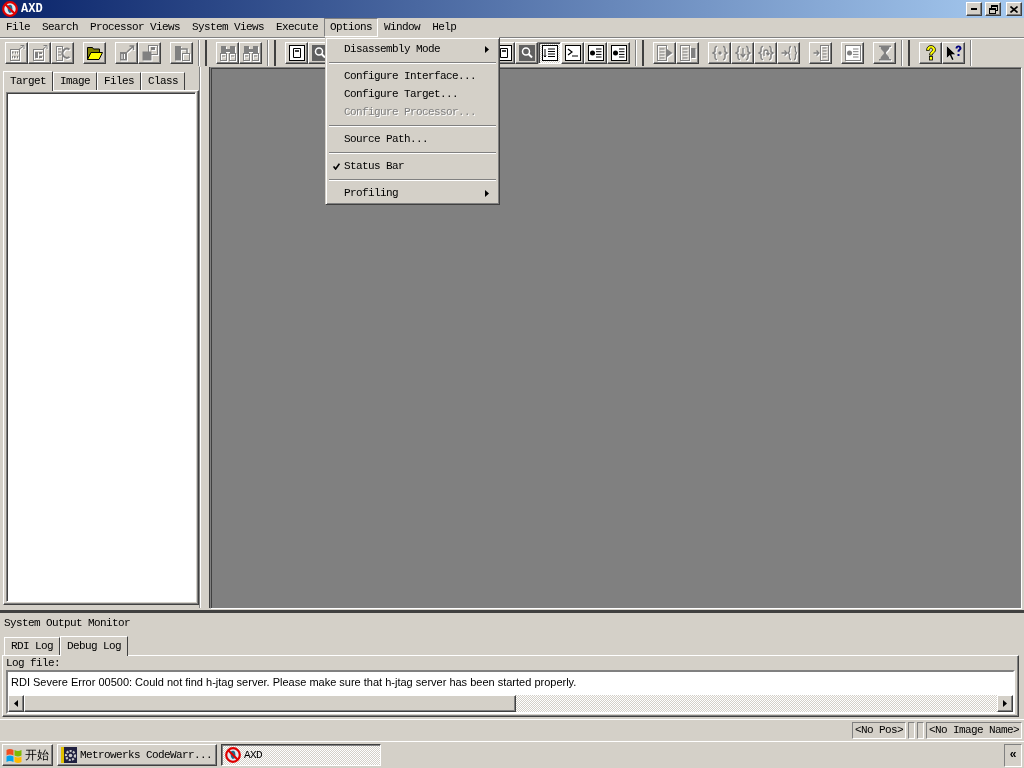 This screenshot has height=768, width=1024. Describe the element at coordinates (526, 52) in the screenshot. I see `search-icon` at that location.